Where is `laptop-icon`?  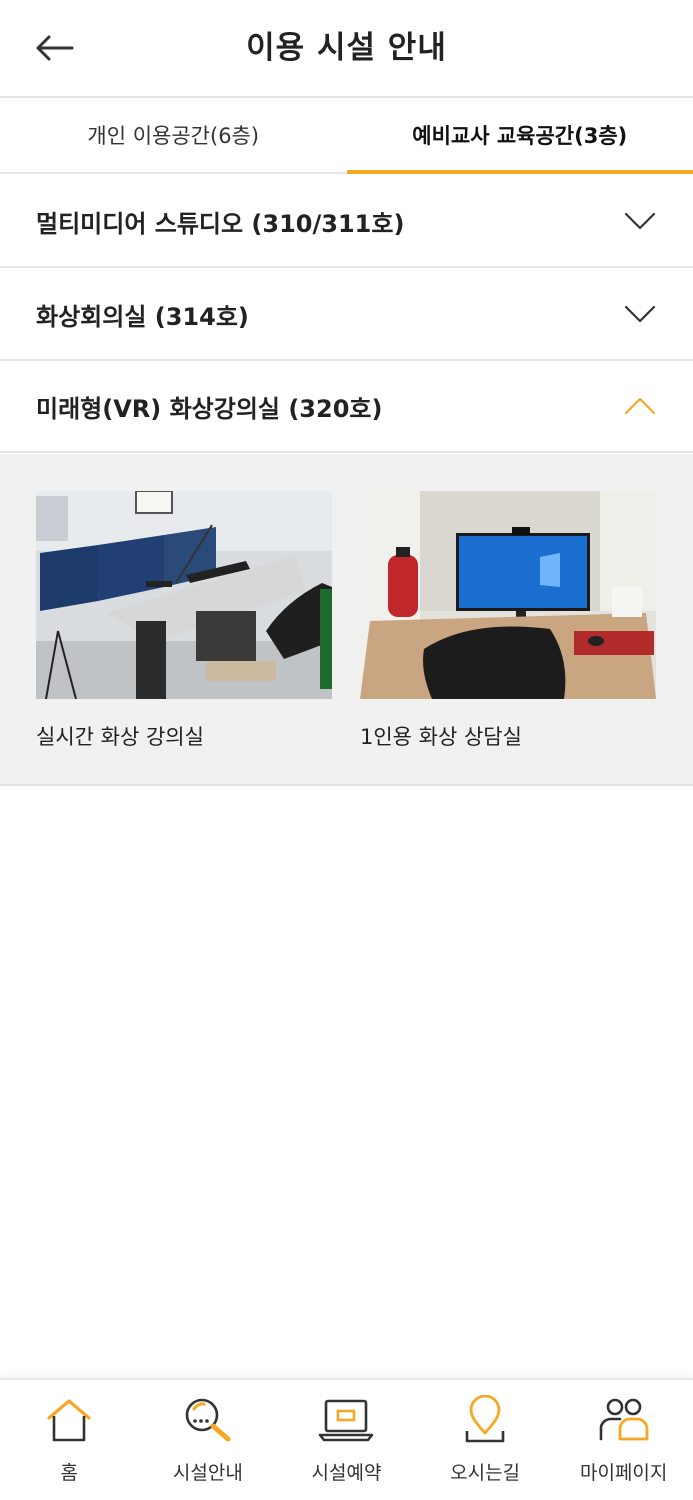
laptop-icon is located at coordinates (346, 1420).